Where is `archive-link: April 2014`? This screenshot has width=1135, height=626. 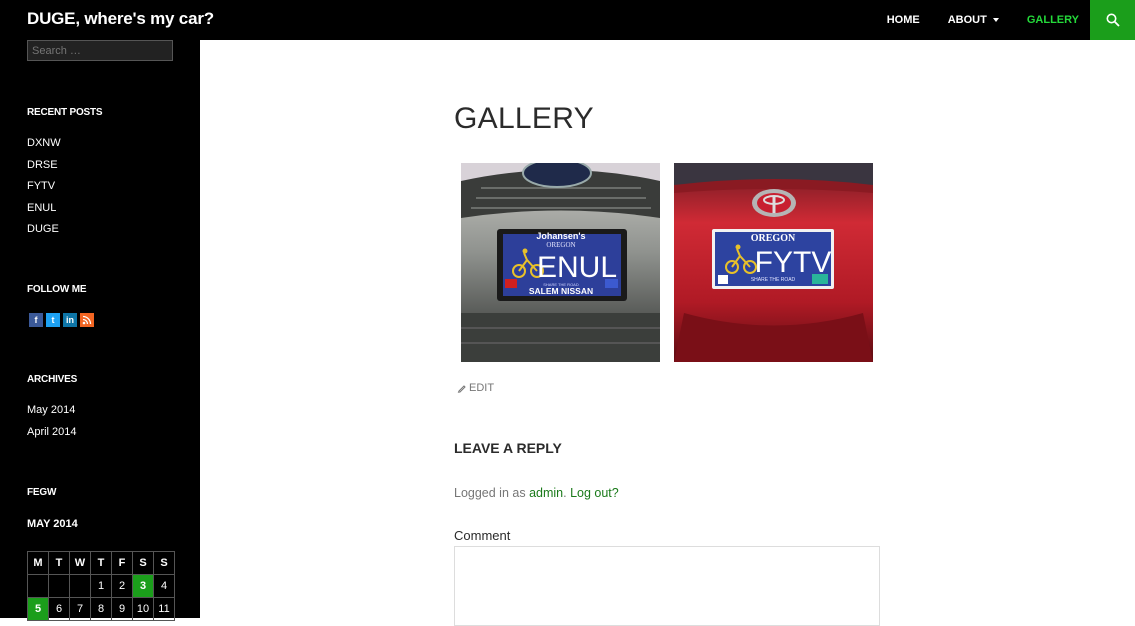 archive-link: April 2014 is located at coordinates (52, 432).